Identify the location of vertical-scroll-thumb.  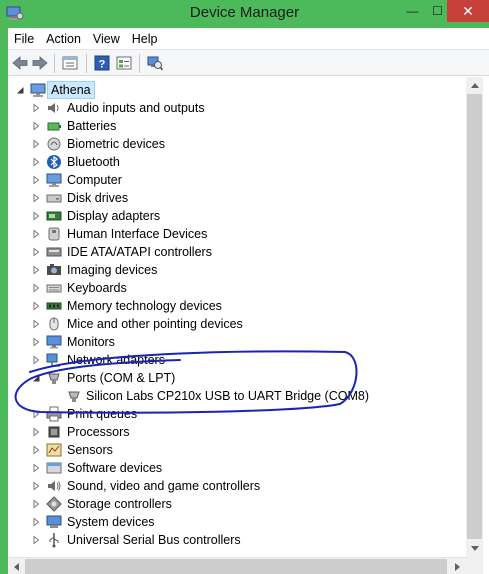
(474, 316).